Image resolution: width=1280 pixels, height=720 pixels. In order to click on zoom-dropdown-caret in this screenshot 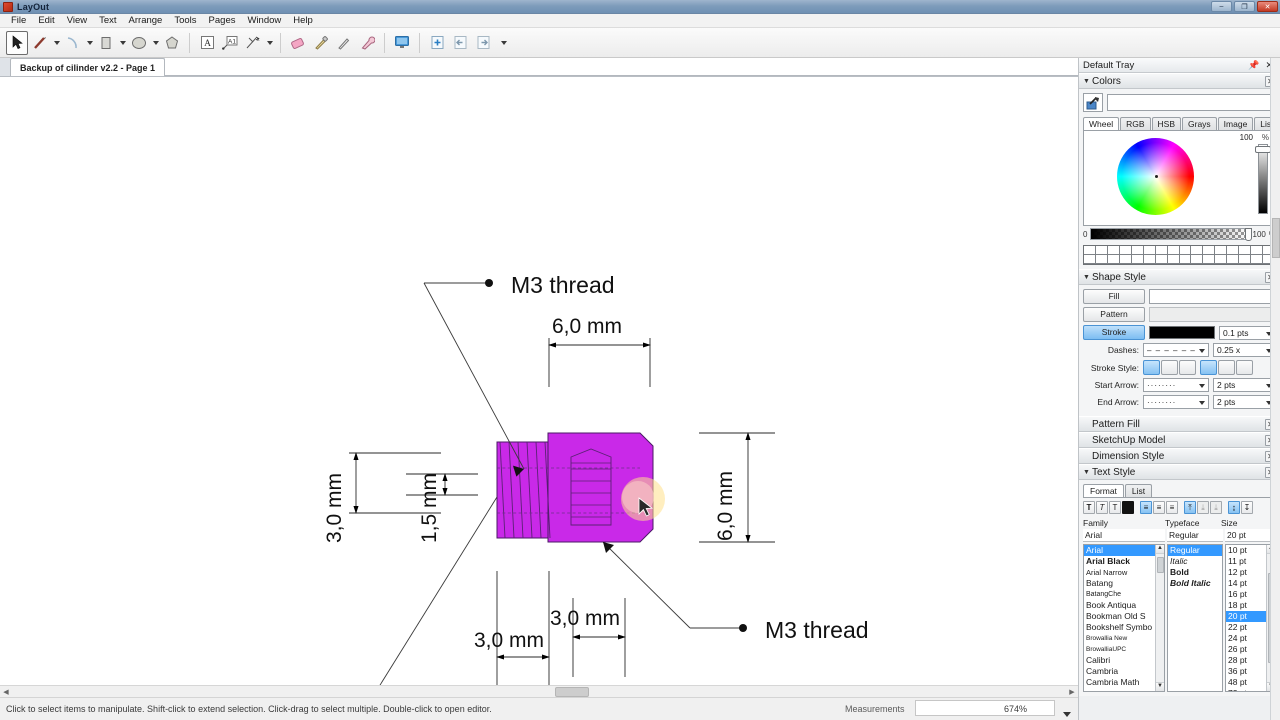, I will do `click(1067, 714)`.